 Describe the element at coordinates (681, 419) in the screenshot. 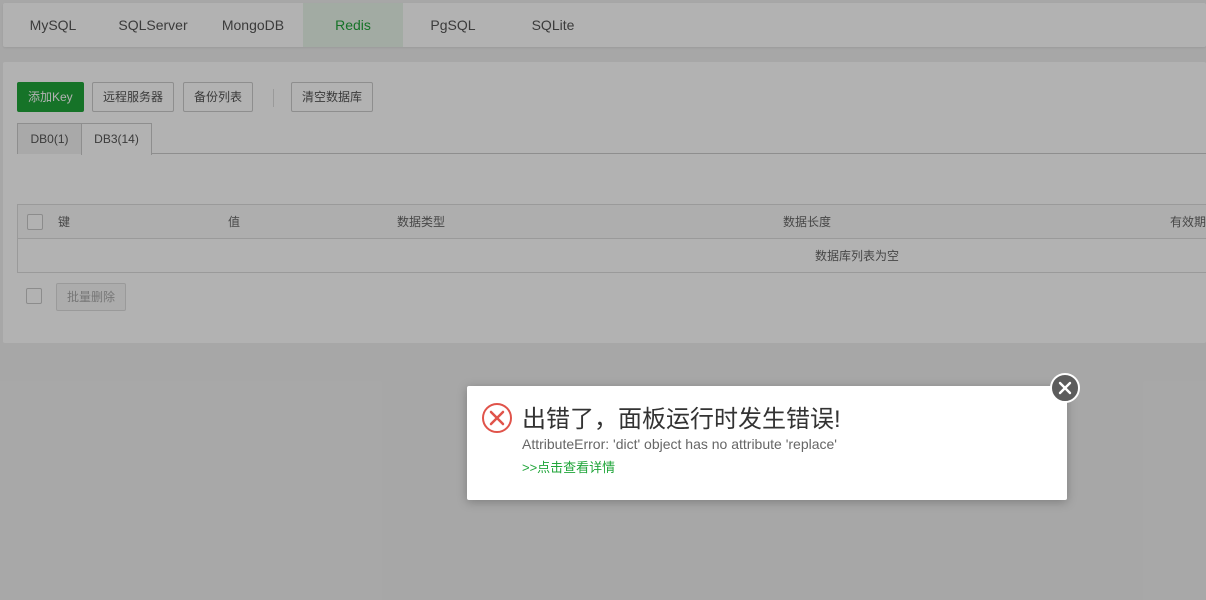

I see `error-title: 出错了，面板运行时发生错误!` at that location.